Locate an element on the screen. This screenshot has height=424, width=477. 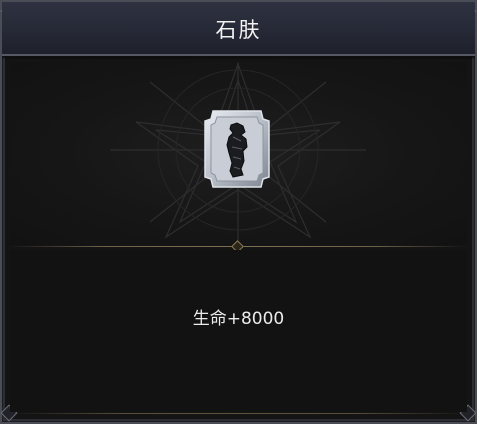
panel-title: 石肤 is located at coordinates (238, 30).